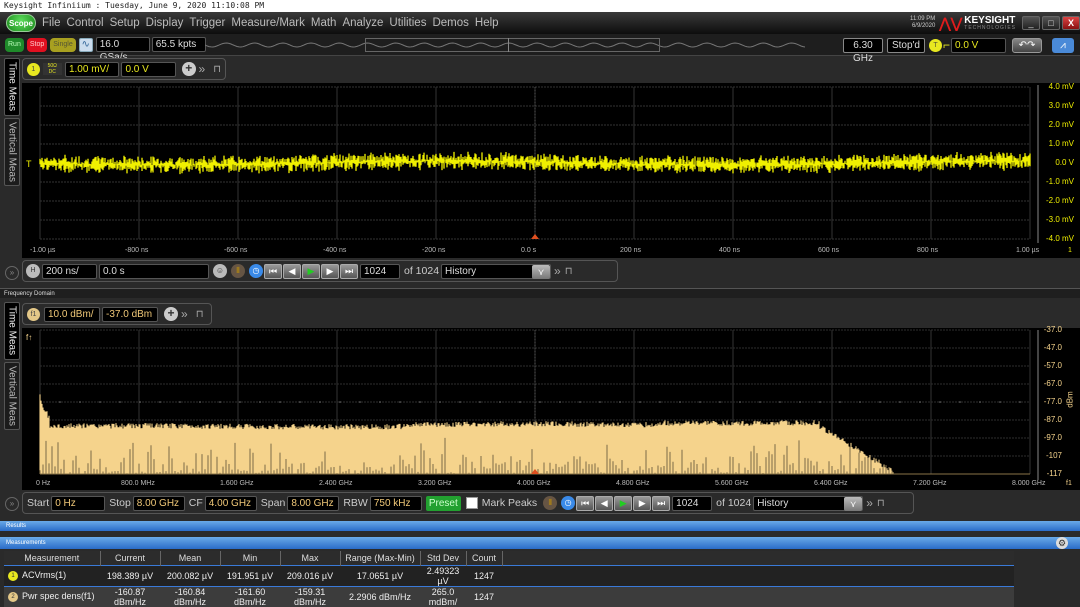 This screenshot has height=607, width=1080. Describe the element at coordinates (130, 558) in the screenshot. I see `col-current: Current` at that location.